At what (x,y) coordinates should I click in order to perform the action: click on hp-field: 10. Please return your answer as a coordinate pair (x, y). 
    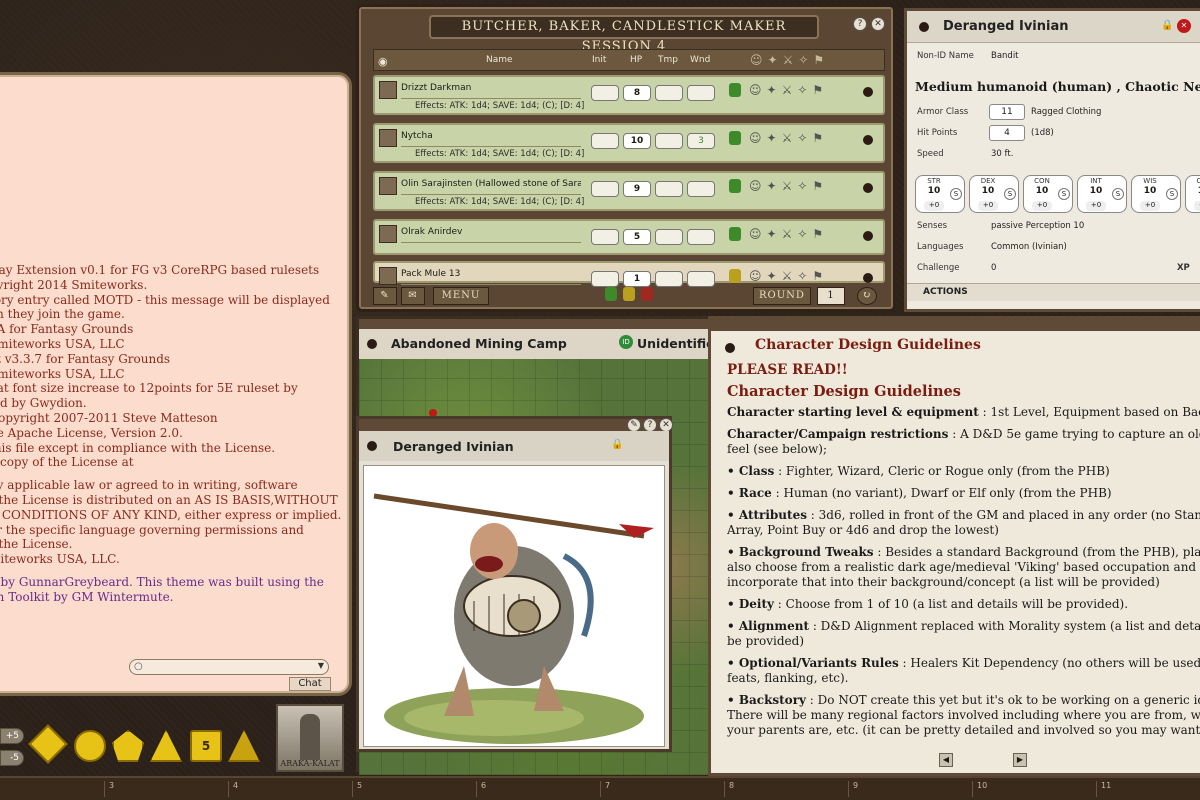
    Looking at the image, I should click on (637, 141).